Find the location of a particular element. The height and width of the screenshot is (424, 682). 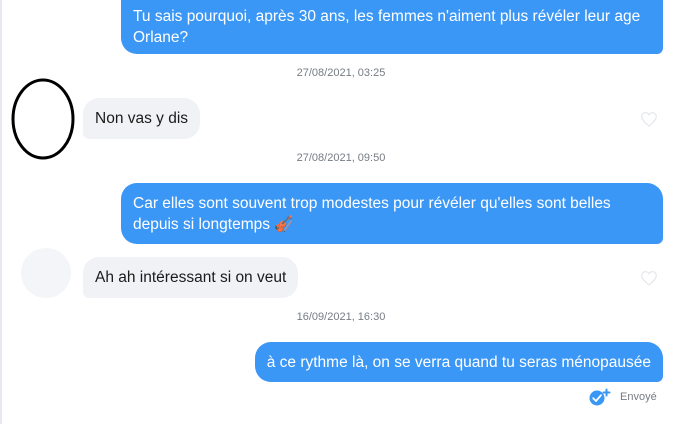

timestamp: 16/09/2021, 16:30 is located at coordinates (341, 317).